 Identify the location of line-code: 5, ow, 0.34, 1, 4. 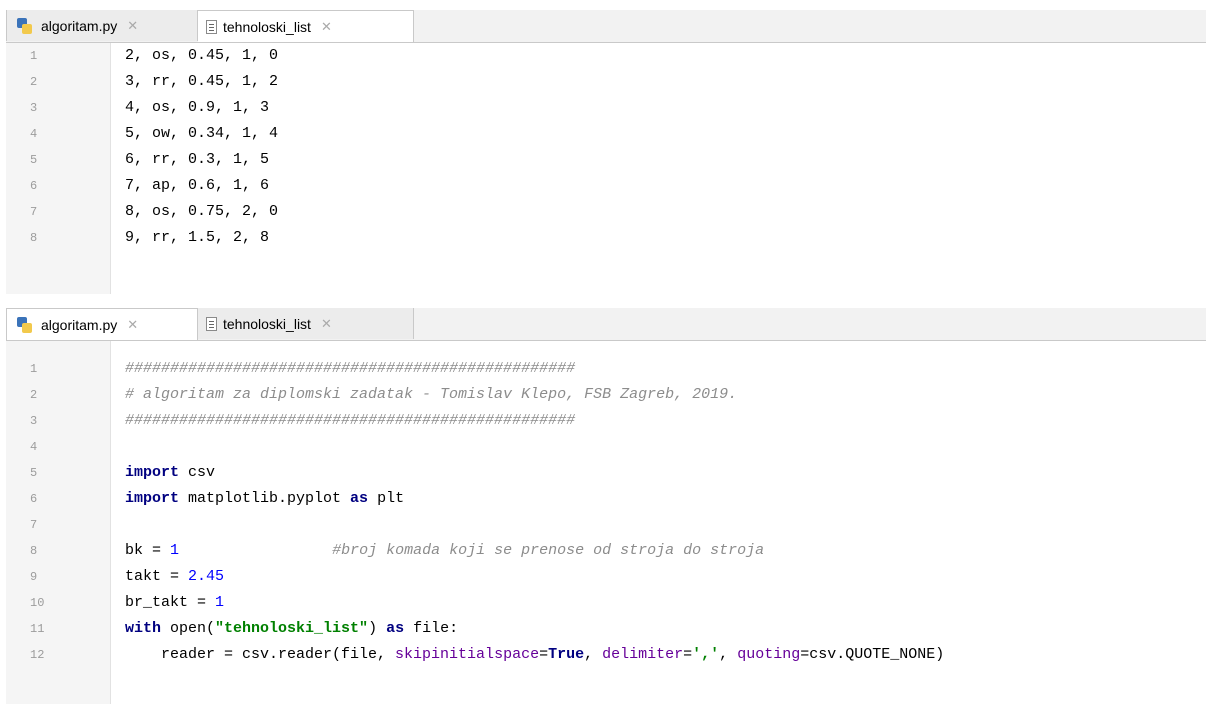
(202, 133).